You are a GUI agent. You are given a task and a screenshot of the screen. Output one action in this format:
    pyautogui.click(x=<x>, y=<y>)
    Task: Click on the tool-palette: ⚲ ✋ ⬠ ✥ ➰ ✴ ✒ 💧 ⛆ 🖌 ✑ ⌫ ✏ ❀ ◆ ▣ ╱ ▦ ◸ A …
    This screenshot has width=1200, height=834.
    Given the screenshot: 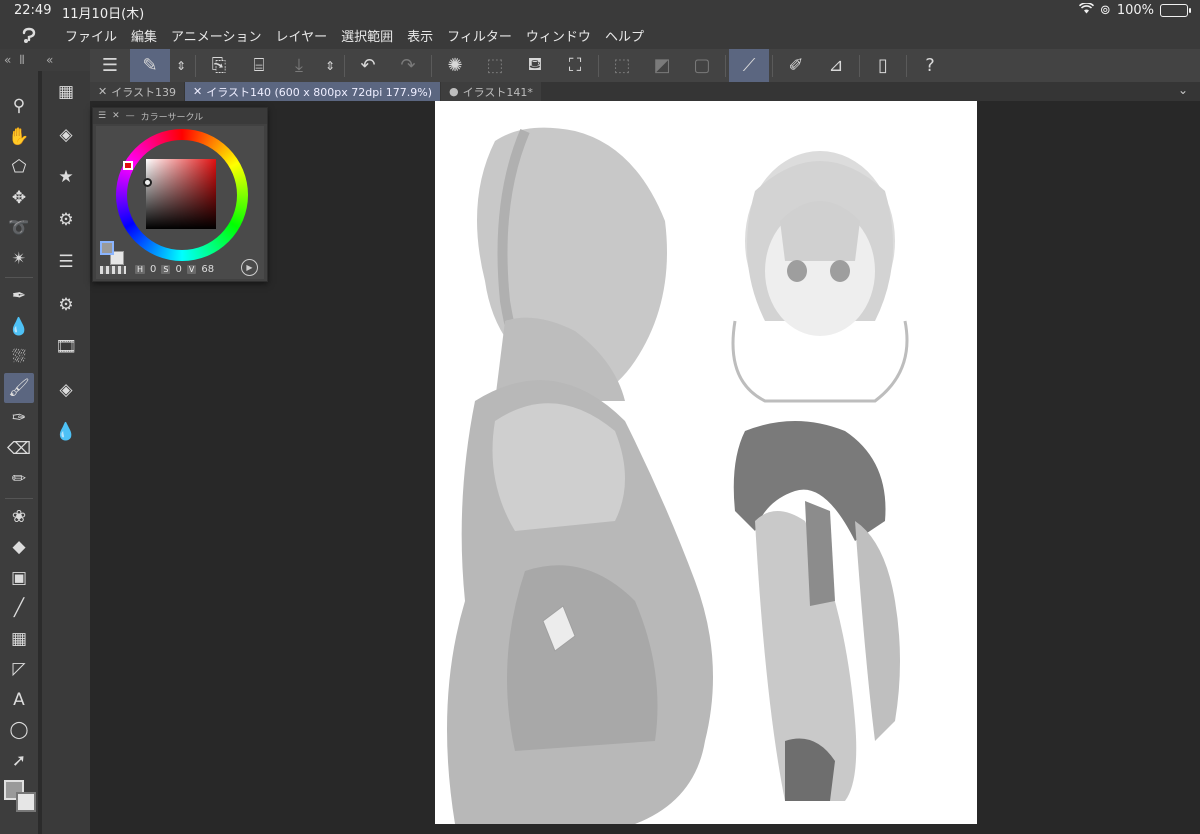 What is the action you would take?
    pyautogui.click(x=19, y=452)
    